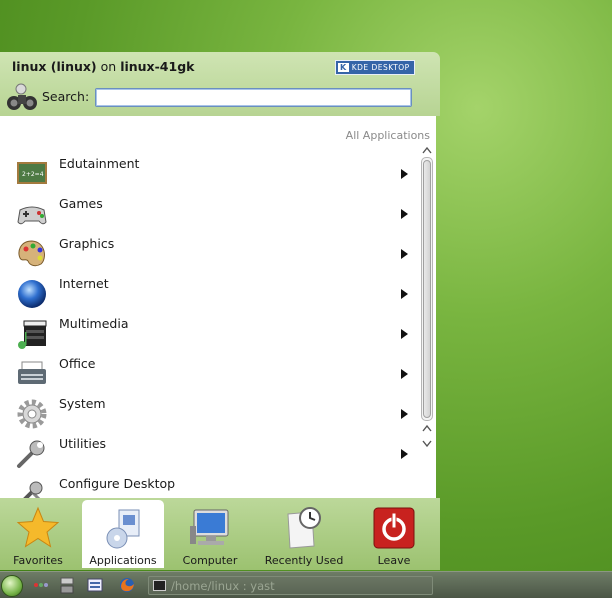  I want to click on category-graphics: Graphics, so click(209, 250).